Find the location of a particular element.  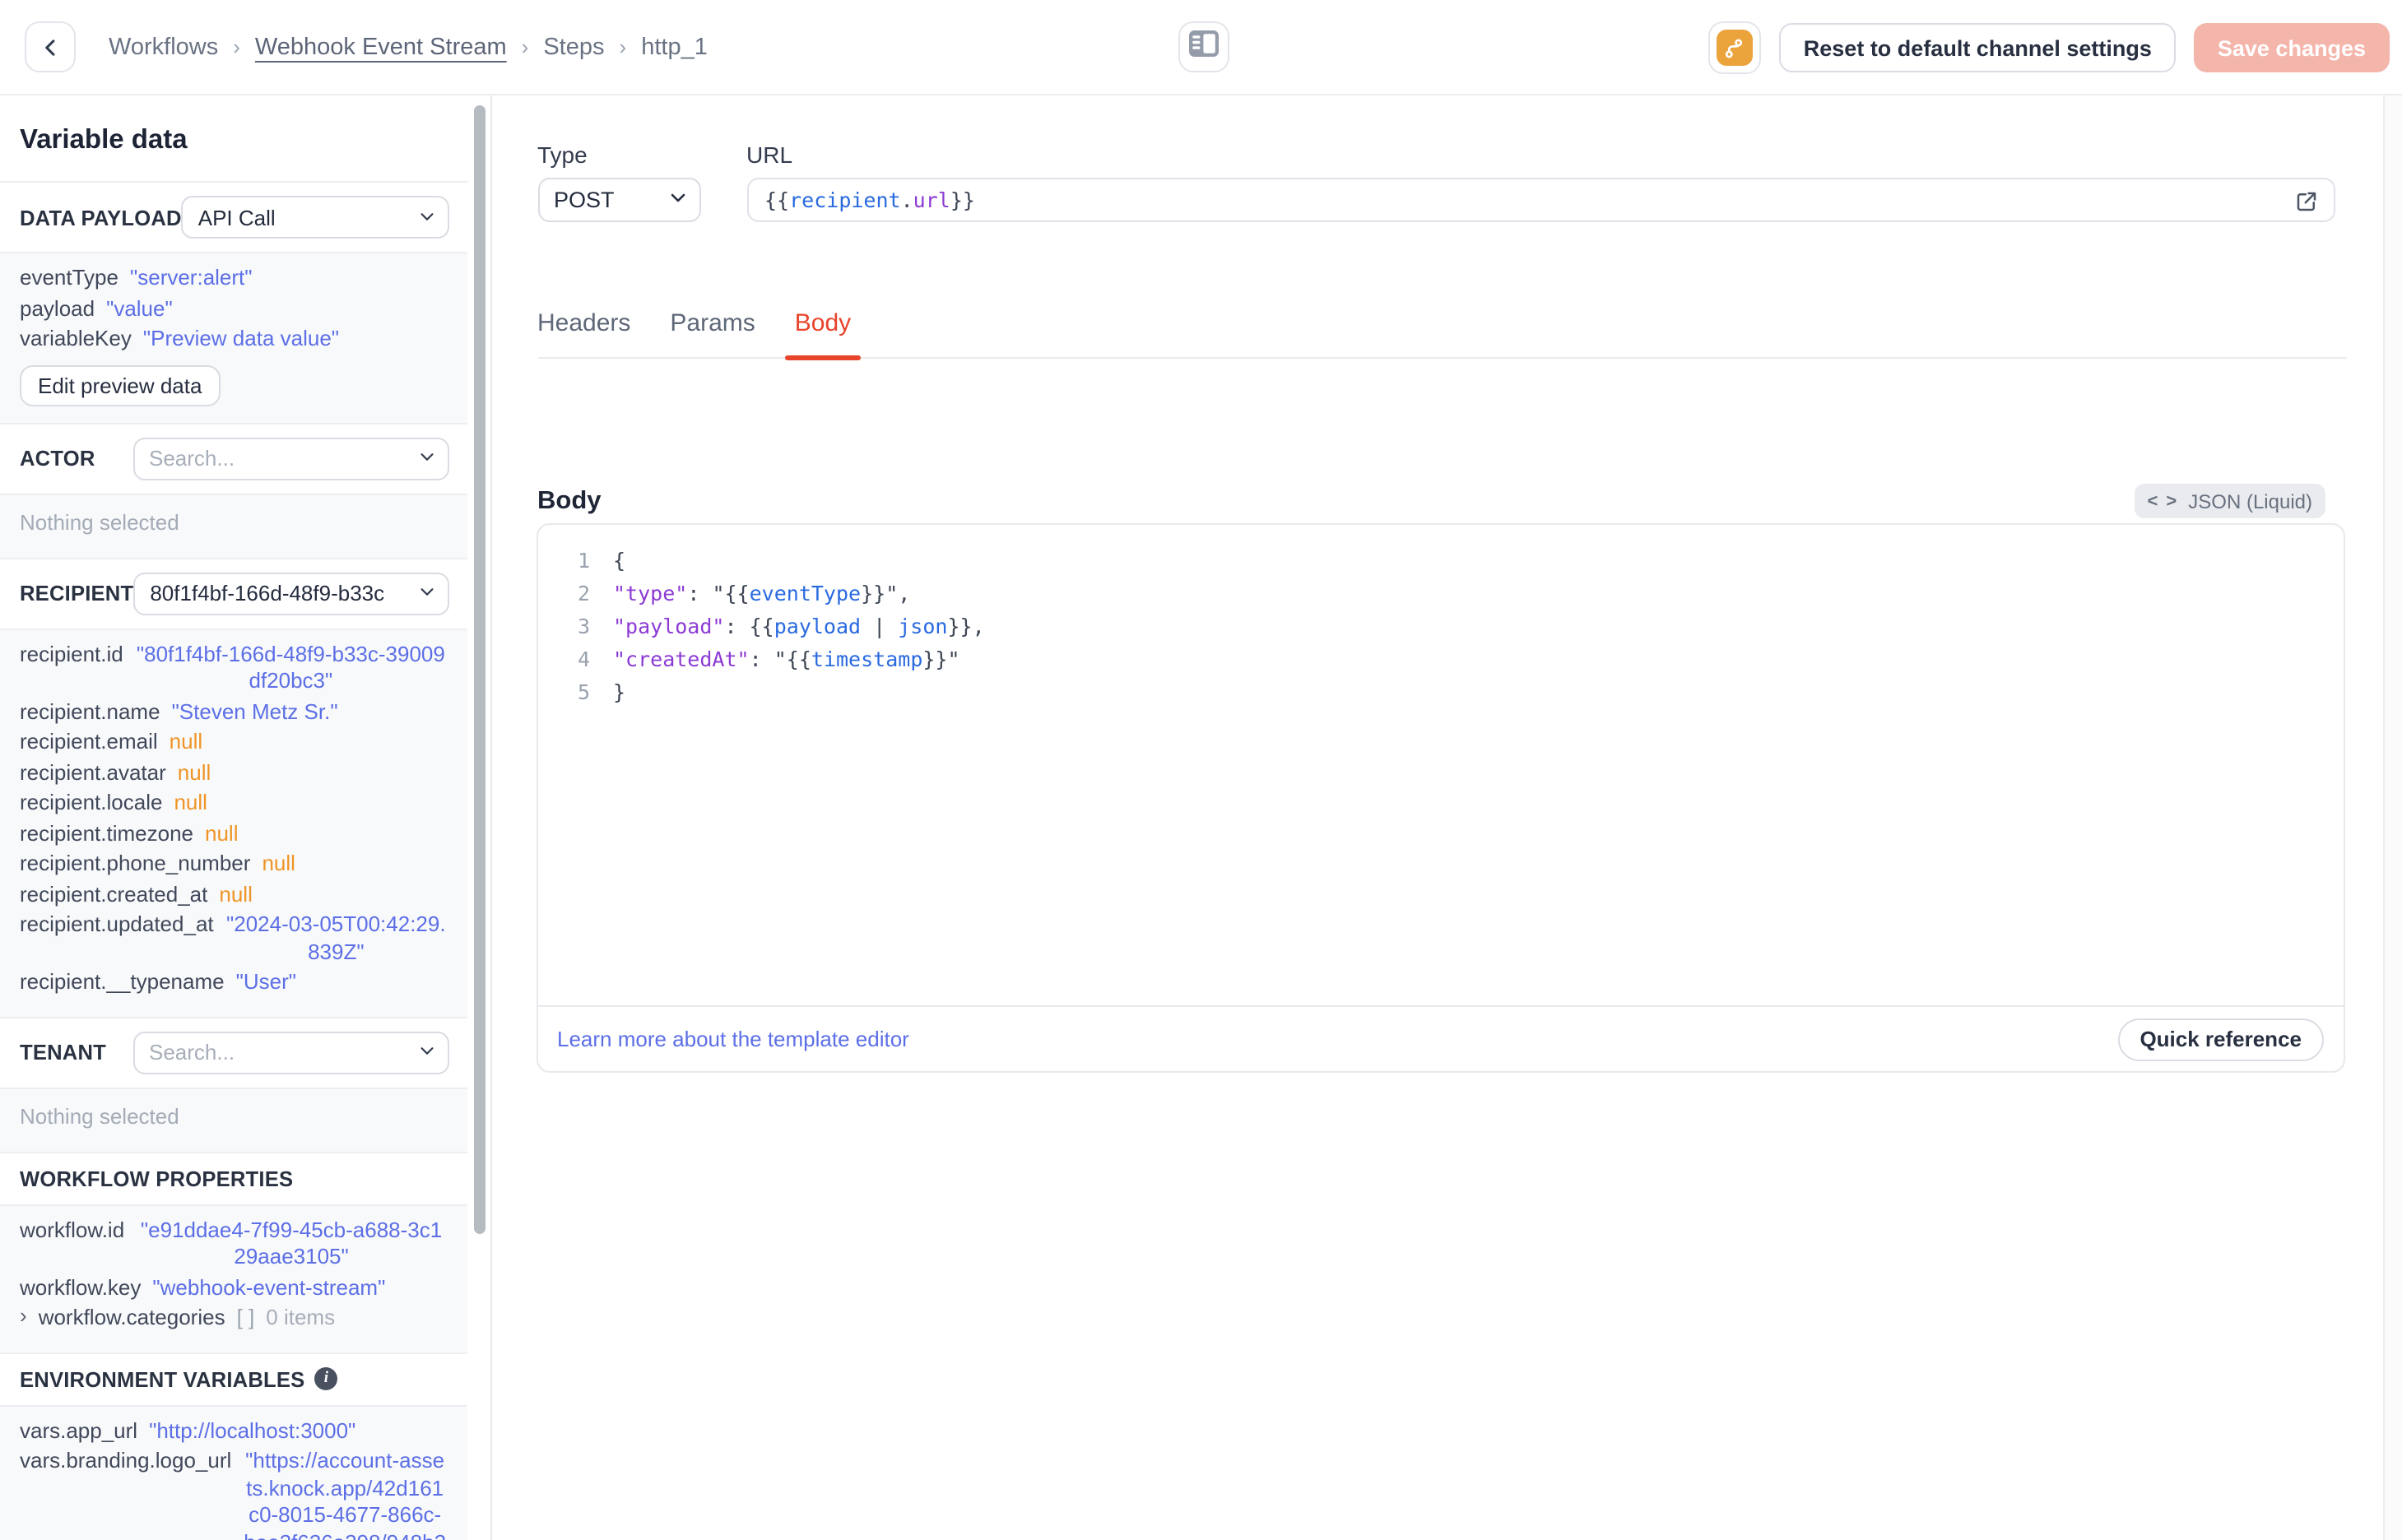

expander-chevron-icon: › is located at coordinates (23, 1316).